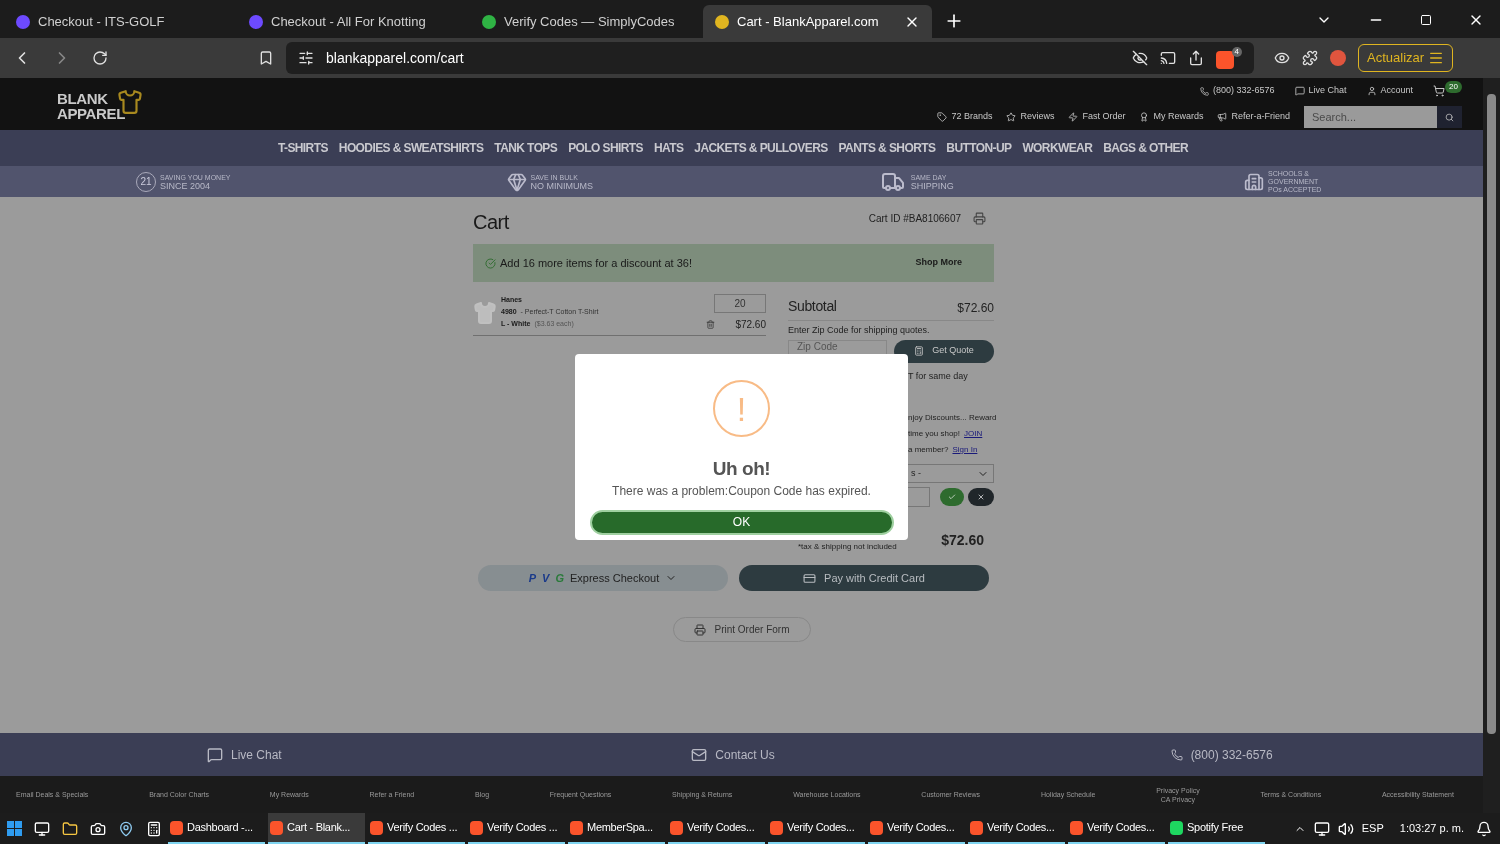 The height and width of the screenshot is (844, 1500). Describe the element at coordinates (948, 263) in the screenshot. I see `shop-more-link: Shop More` at that location.